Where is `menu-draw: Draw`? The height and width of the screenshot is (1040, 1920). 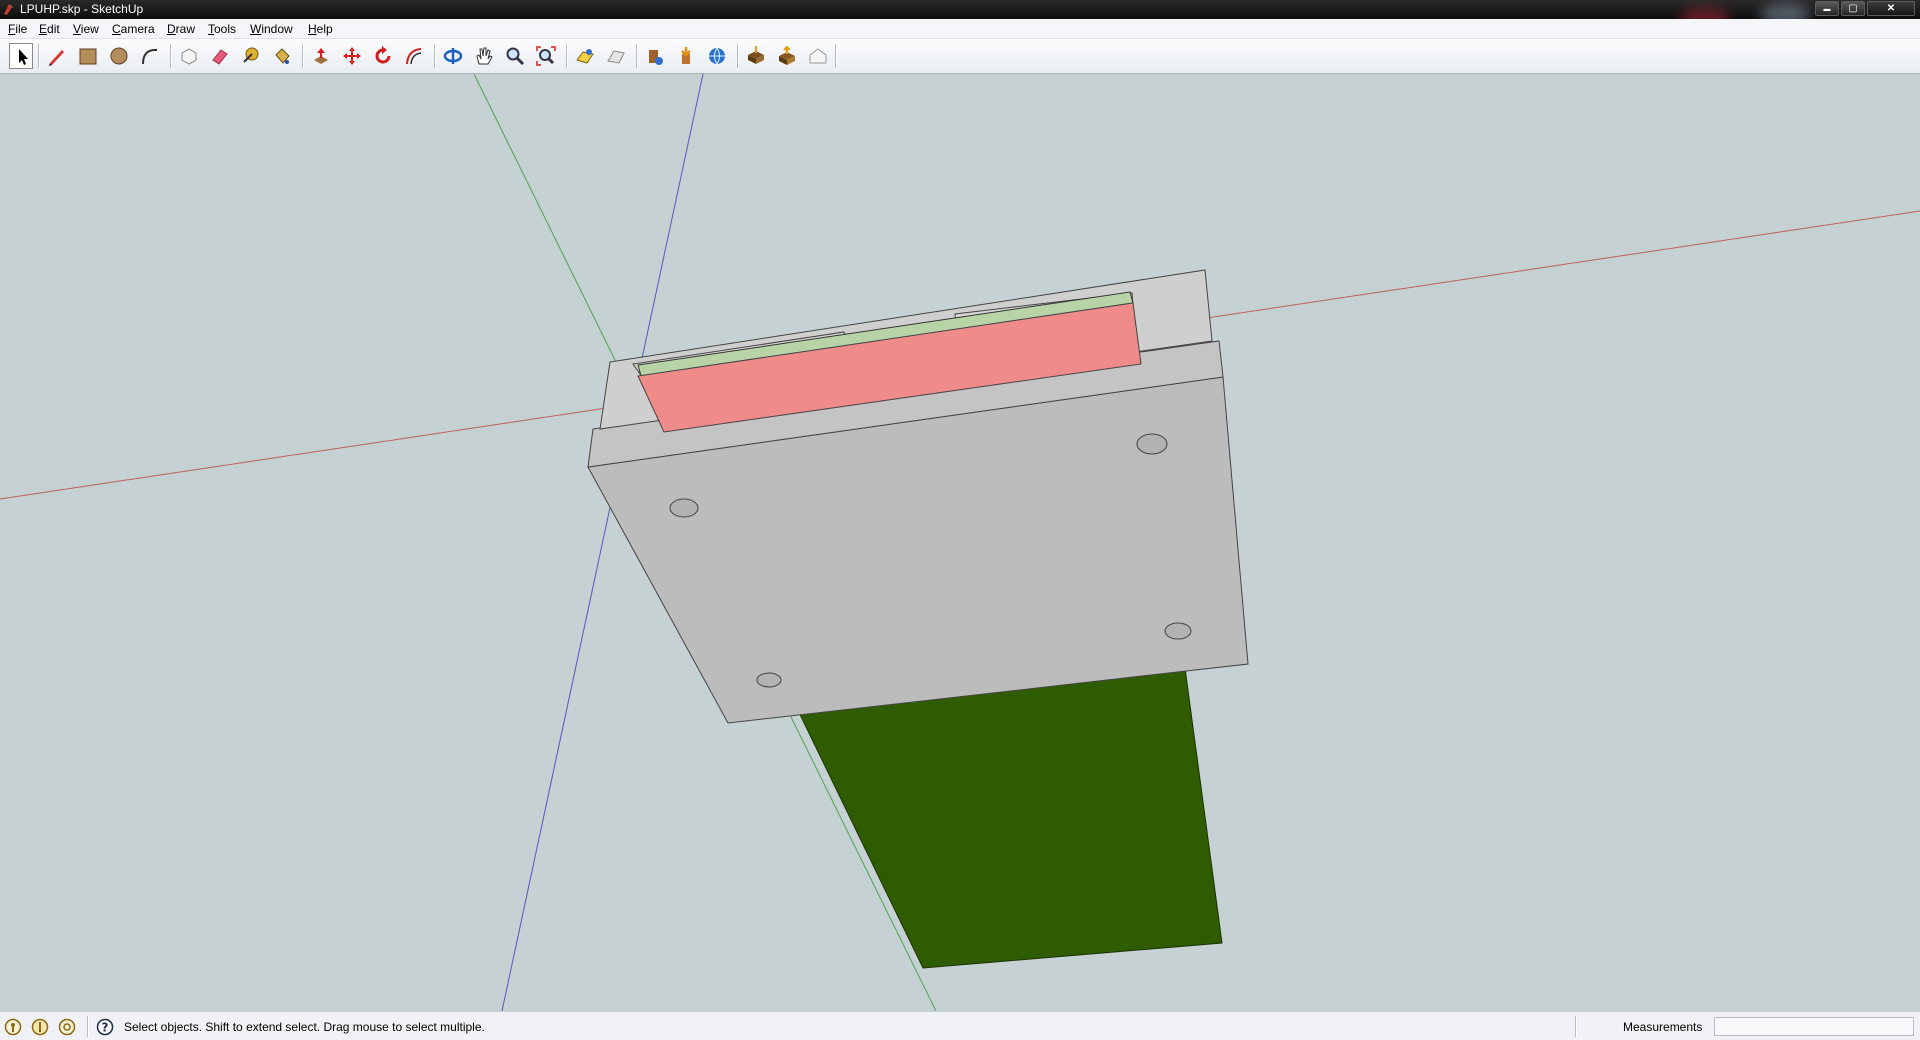 menu-draw: Draw is located at coordinates (181, 29).